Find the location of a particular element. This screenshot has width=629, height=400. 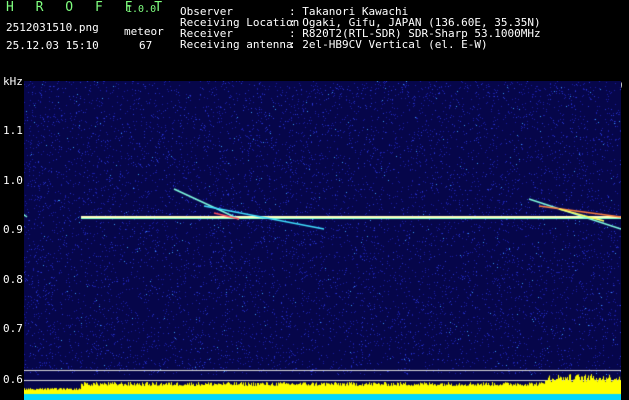

counter-label: meteor is located at coordinates (144, 31).